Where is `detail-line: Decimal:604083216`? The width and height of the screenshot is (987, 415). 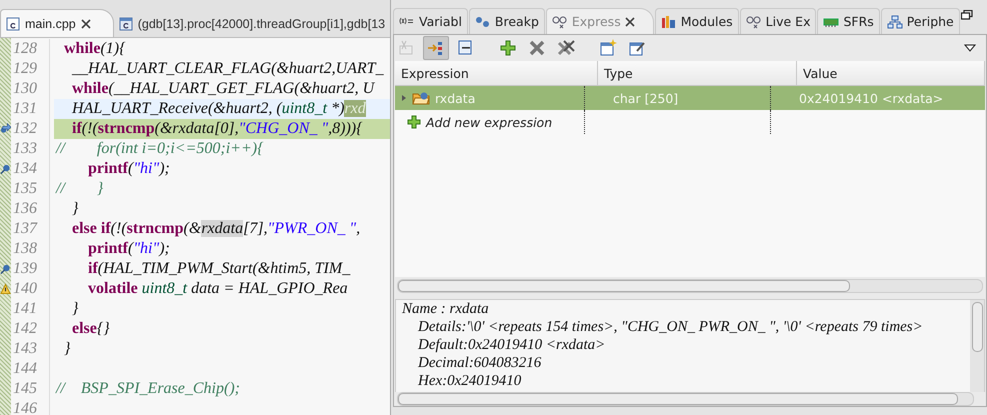
detail-line: Decimal:604083216 is located at coordinates (479, 363).